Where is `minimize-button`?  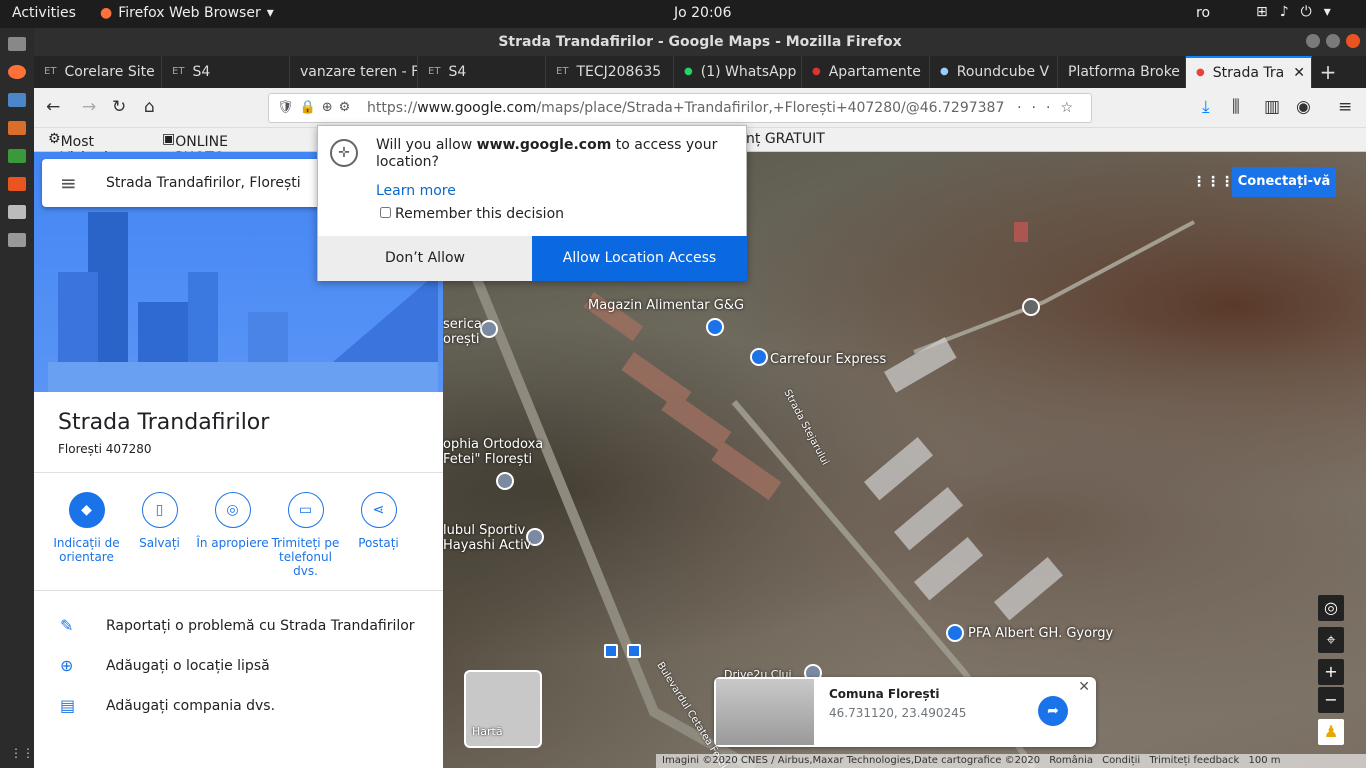 minimize-button is located at coordinates (1313, 41).